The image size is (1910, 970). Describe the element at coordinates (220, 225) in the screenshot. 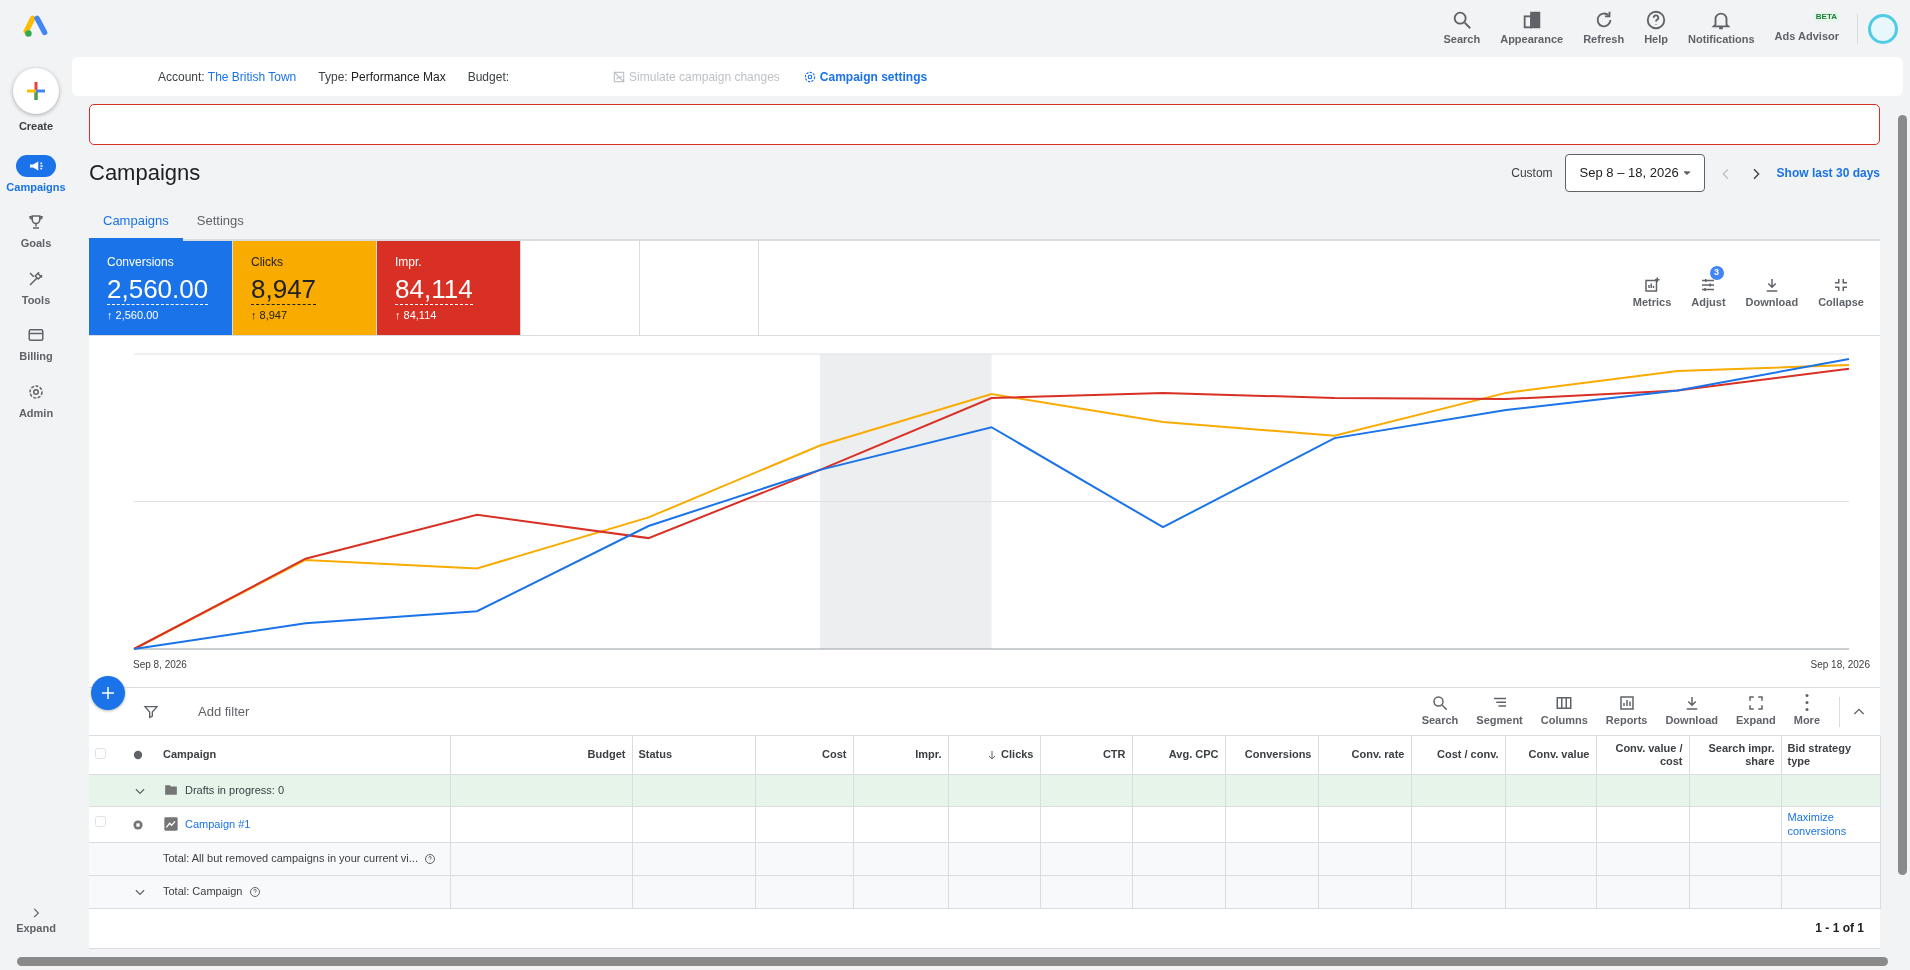

I see `tab: Settings` at that location.